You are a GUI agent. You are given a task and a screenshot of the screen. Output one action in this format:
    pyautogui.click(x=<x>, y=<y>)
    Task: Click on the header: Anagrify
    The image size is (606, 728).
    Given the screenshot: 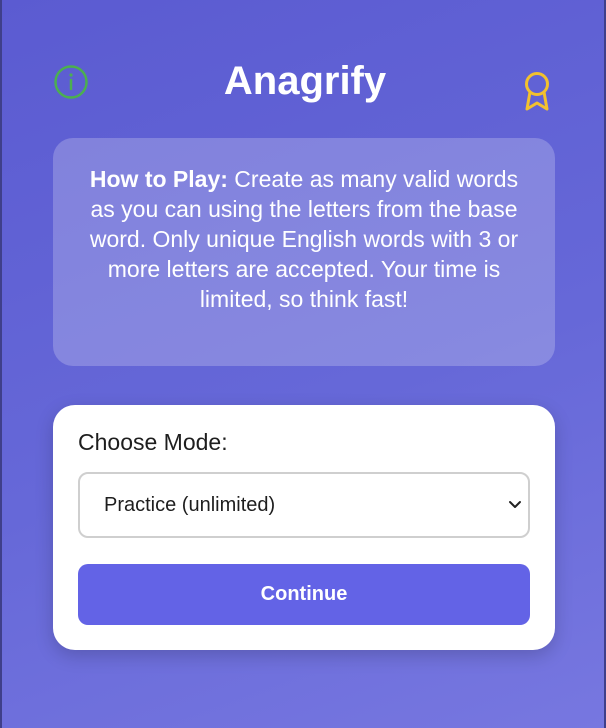 What is the action you would take?
    pyautogui.click(x=303, y=82)
    